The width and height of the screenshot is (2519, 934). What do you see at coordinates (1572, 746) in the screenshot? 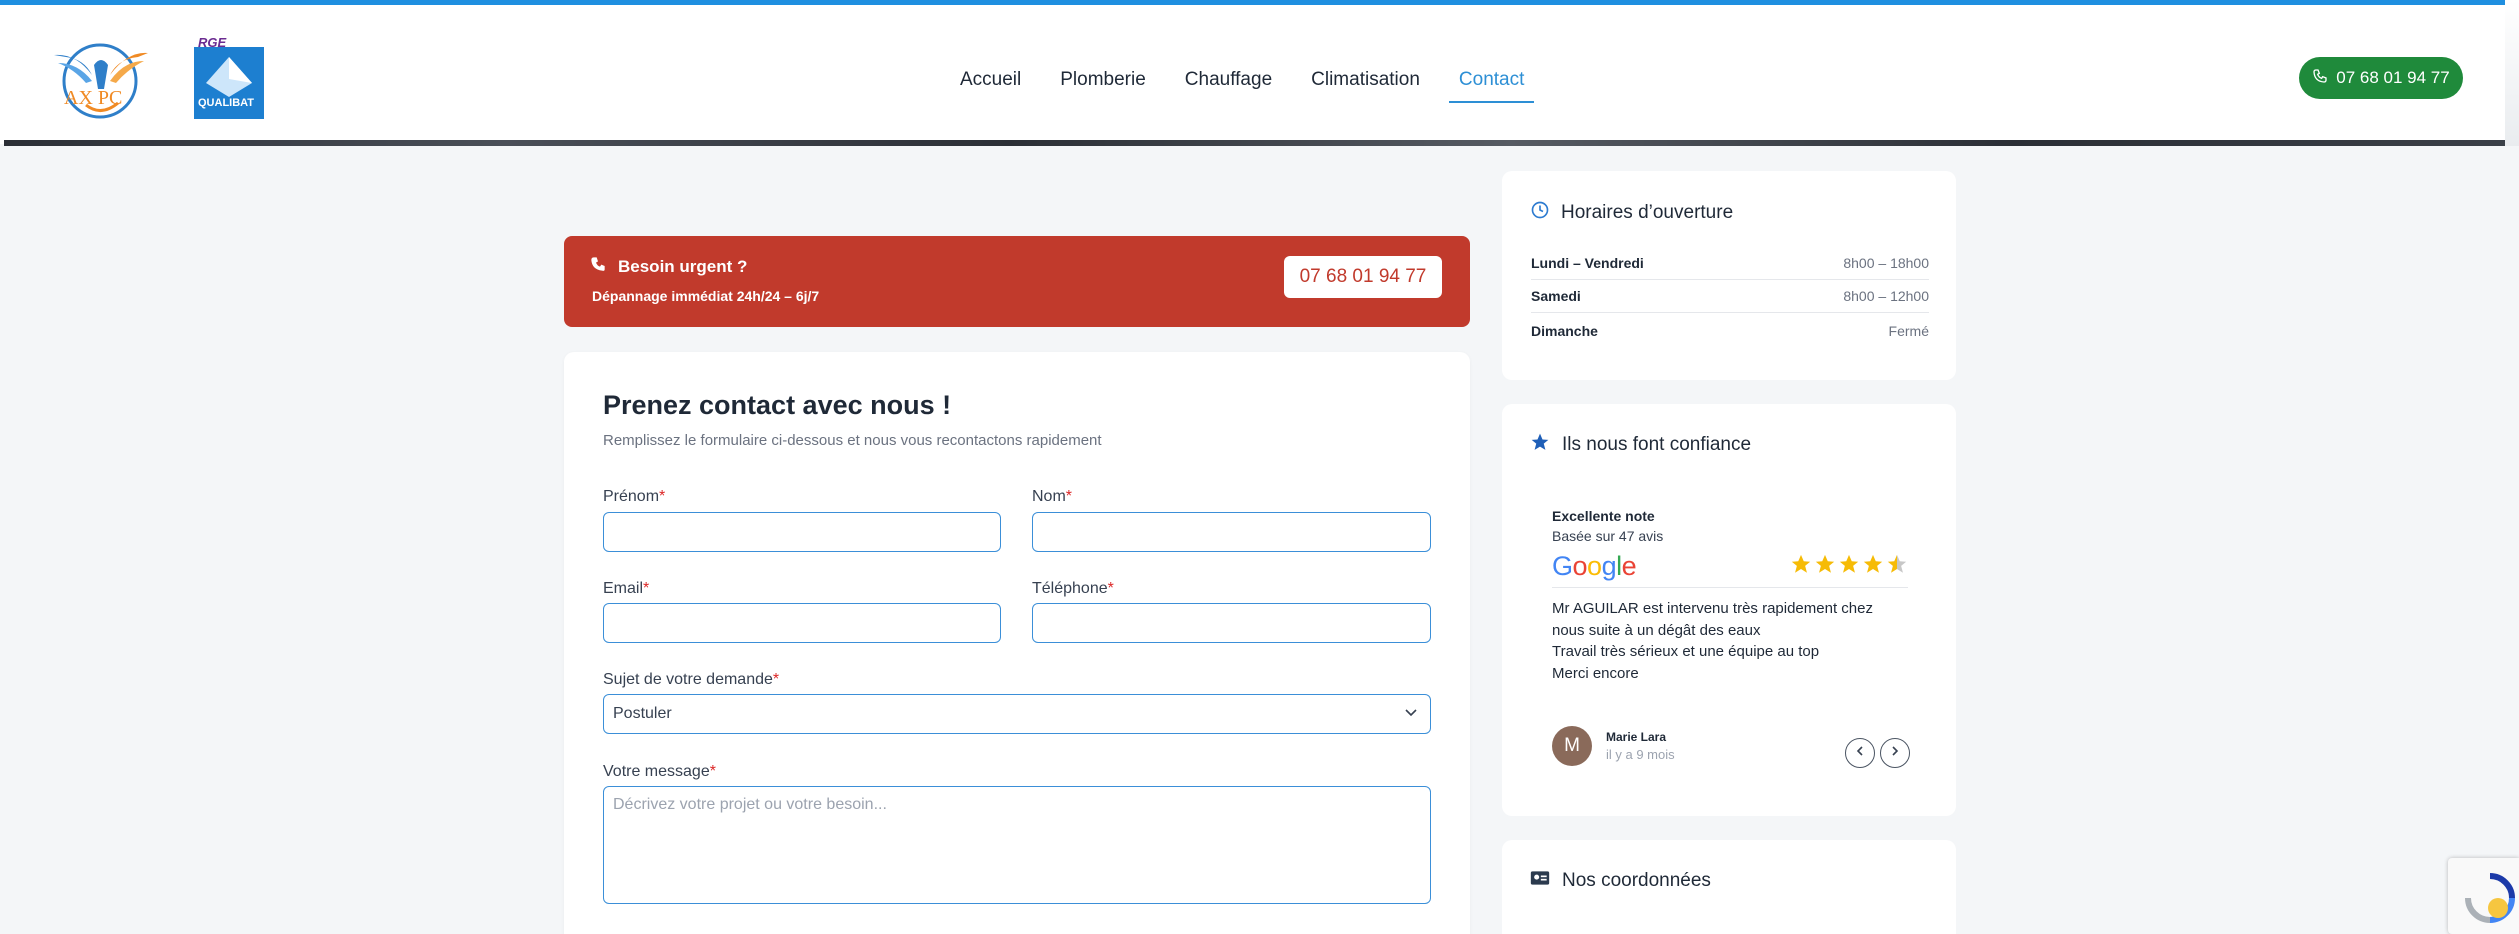
I see `avatar: M` at bounding box center [1572, 746].